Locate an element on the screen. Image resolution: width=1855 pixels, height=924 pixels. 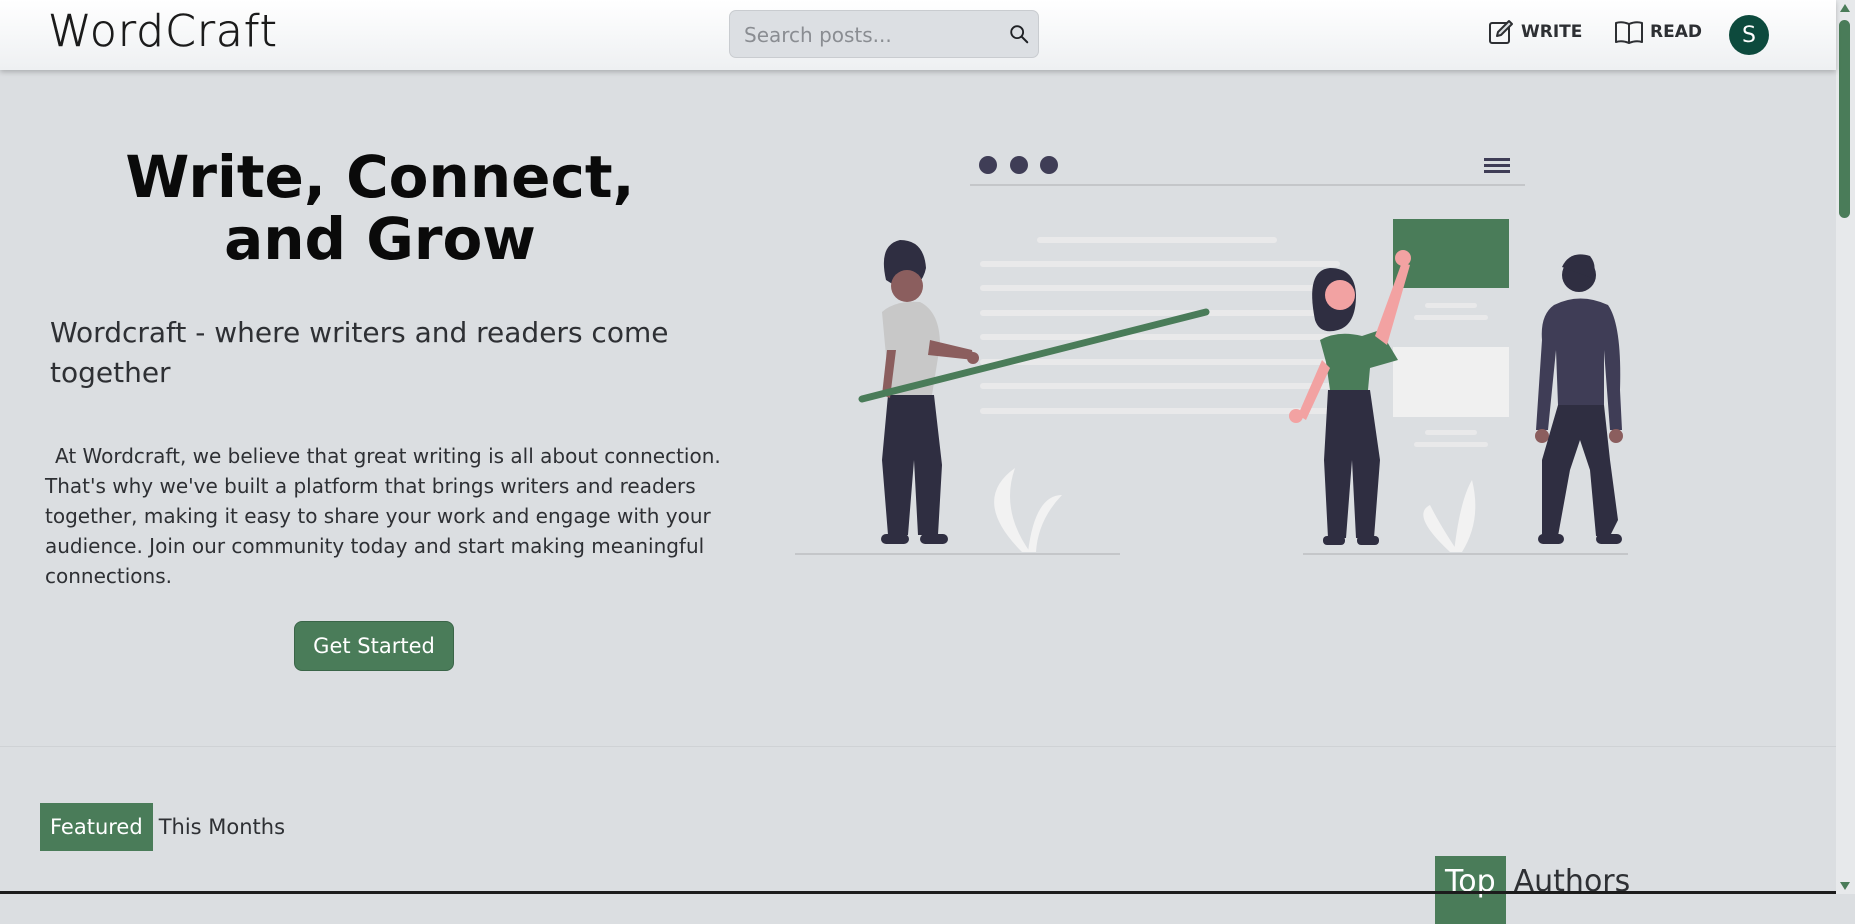
scroll-up-arrow-icon is located at coordinates (1845, 8).